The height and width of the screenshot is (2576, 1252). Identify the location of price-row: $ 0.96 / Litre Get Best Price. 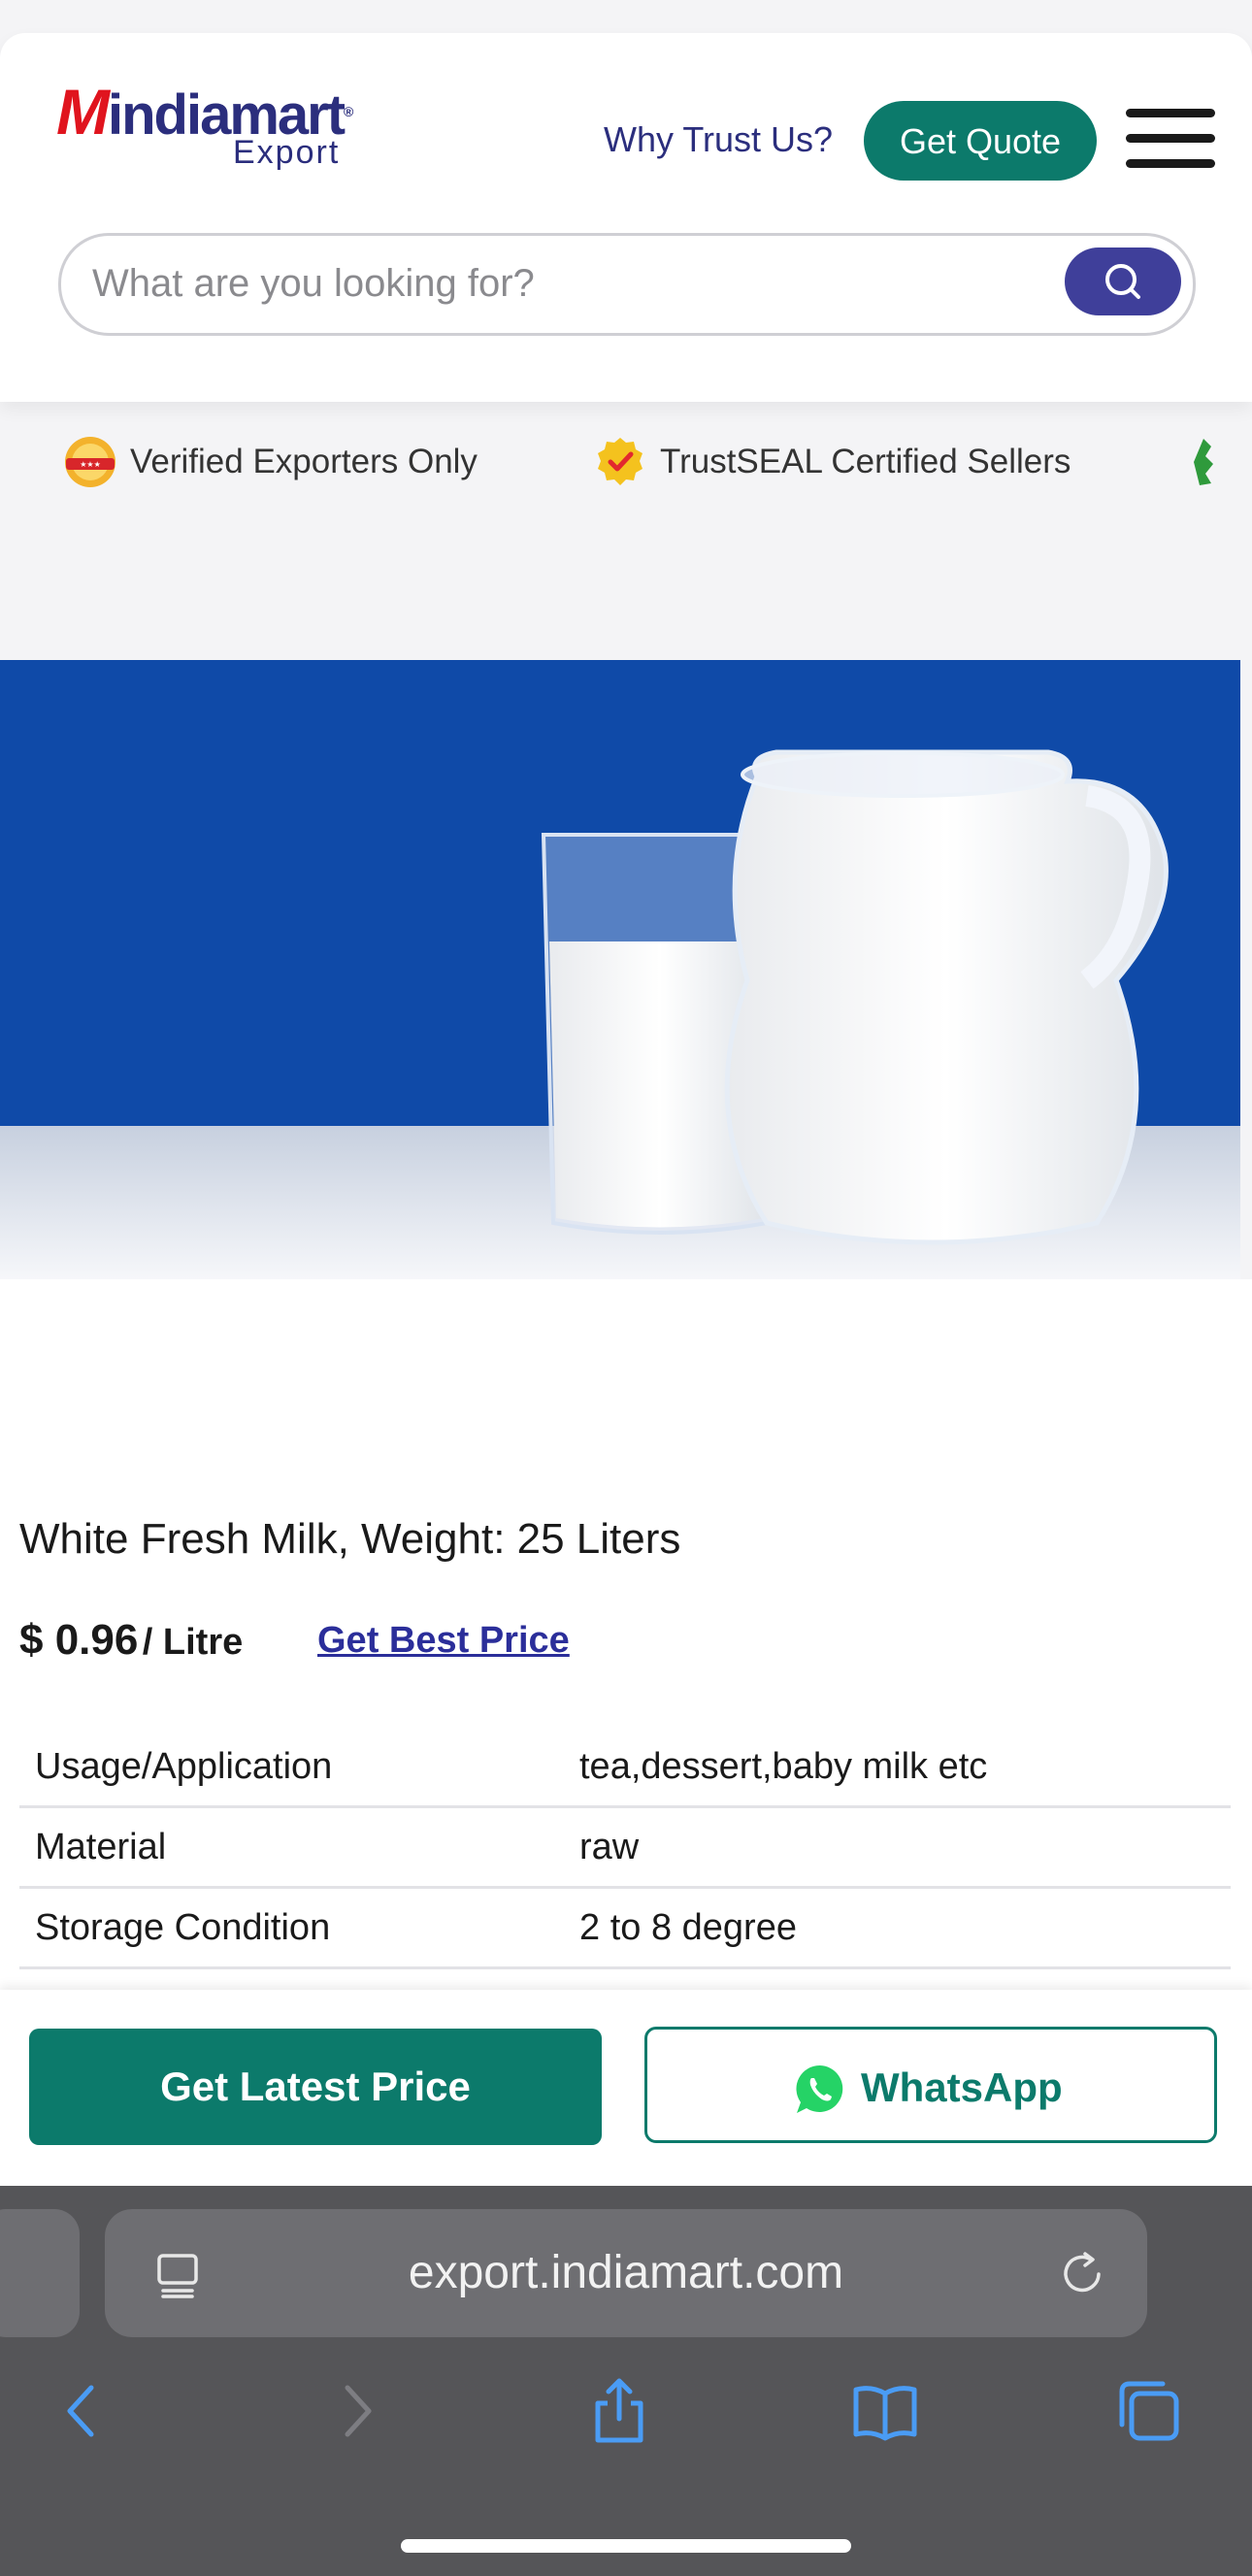
(294, 1640).